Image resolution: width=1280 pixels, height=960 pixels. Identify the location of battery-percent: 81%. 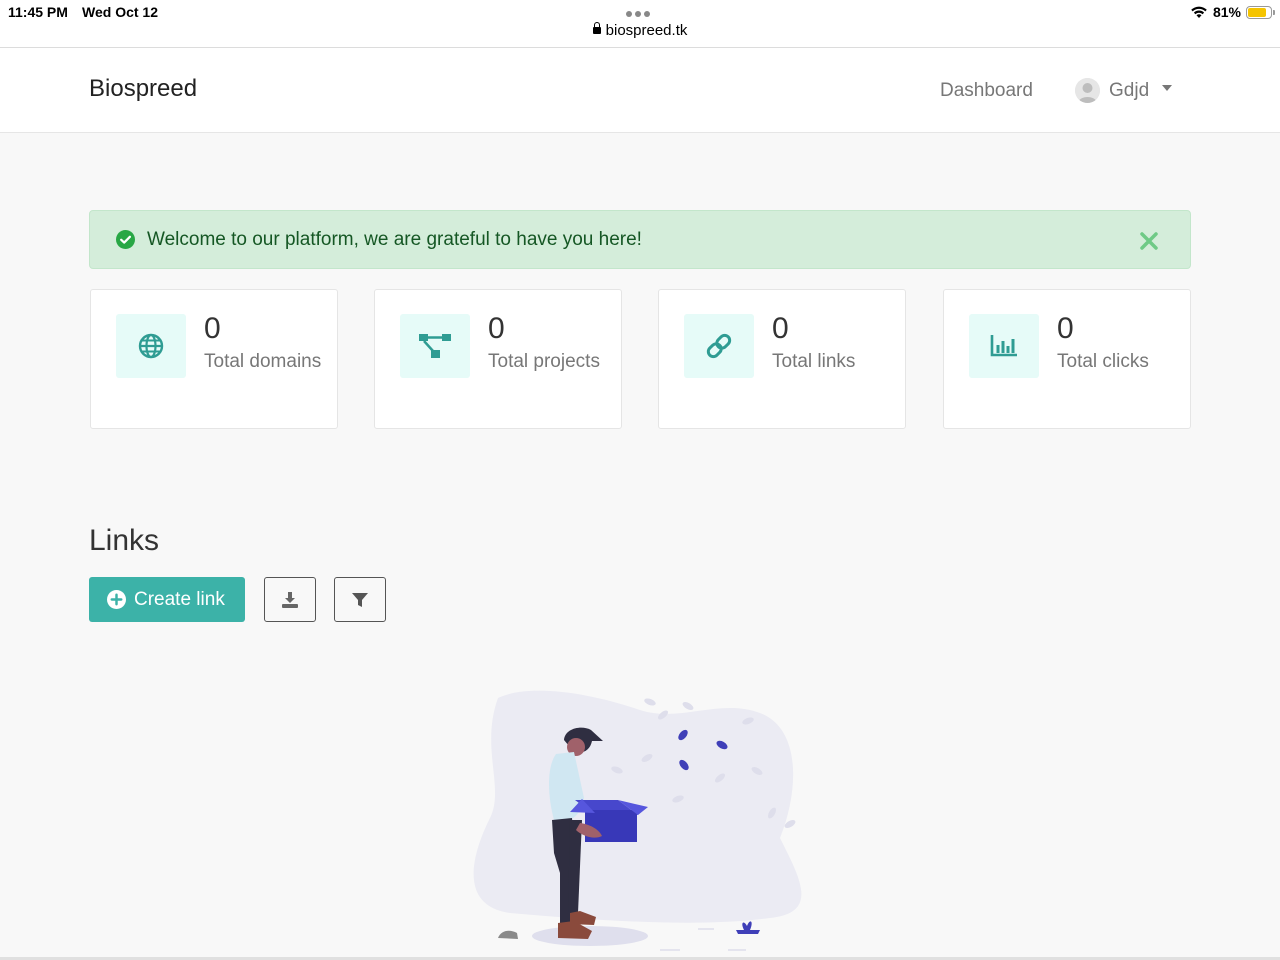
(1226, 12).